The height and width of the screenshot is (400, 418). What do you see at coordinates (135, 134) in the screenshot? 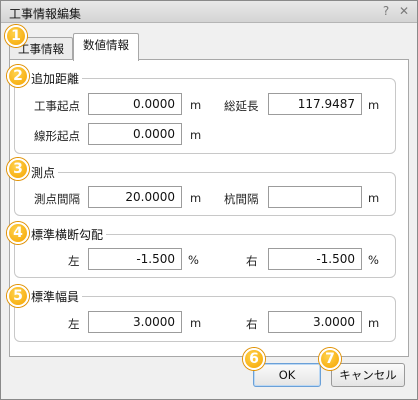
I see `linear-start-field: 0.0000` at bounding box center [135, 134].